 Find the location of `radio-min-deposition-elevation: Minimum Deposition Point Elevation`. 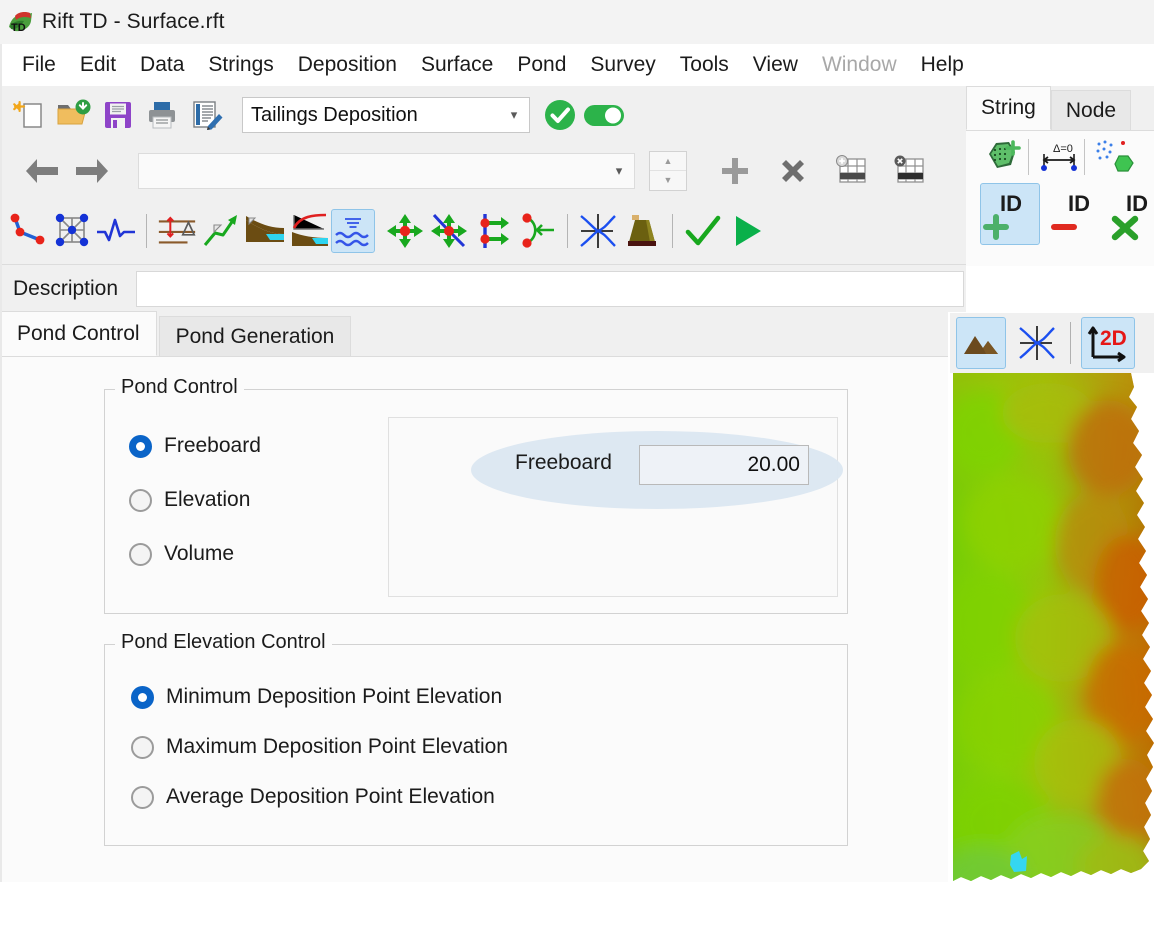

radio-min-deposition-elevation: Minimum Deposition Point Elevation is located at coordinates (319, 697).